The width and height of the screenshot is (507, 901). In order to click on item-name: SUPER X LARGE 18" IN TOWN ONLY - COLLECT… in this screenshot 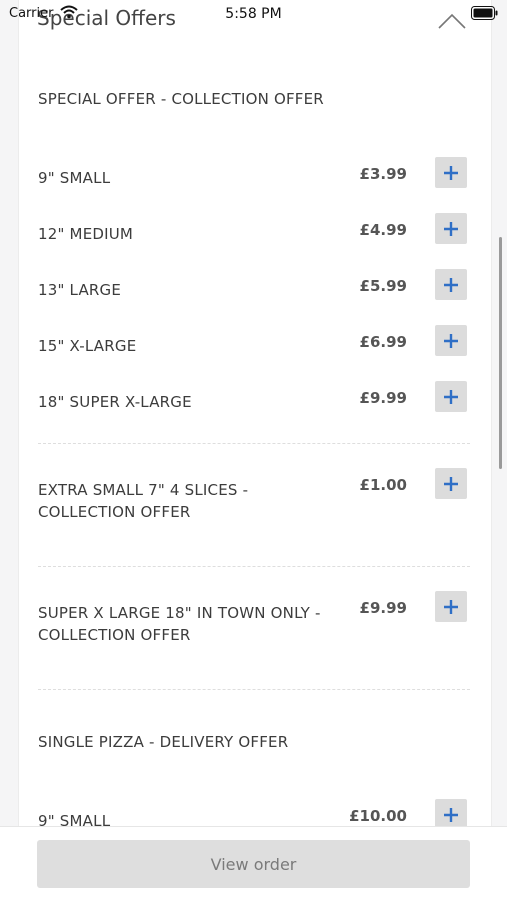, I will do `click(179, 624)`.